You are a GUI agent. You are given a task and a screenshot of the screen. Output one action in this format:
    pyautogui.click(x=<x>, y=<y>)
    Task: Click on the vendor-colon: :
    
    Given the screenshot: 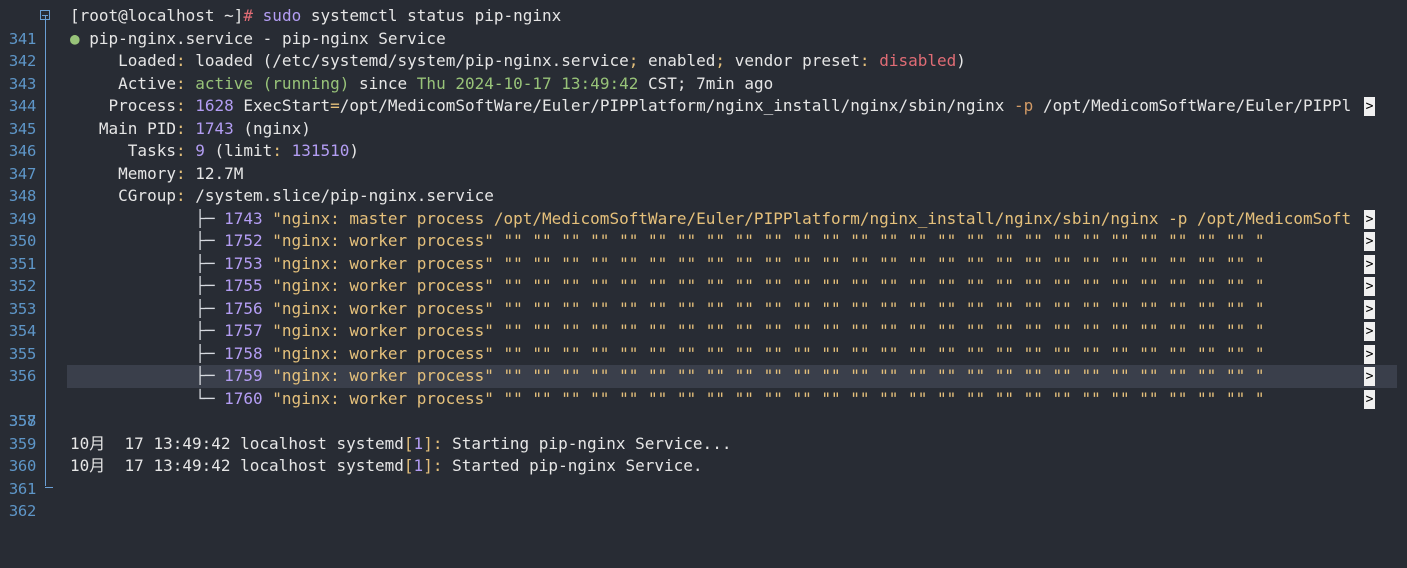 What is the action you would take?
    pyautogui.click(x=869, y=60)
    